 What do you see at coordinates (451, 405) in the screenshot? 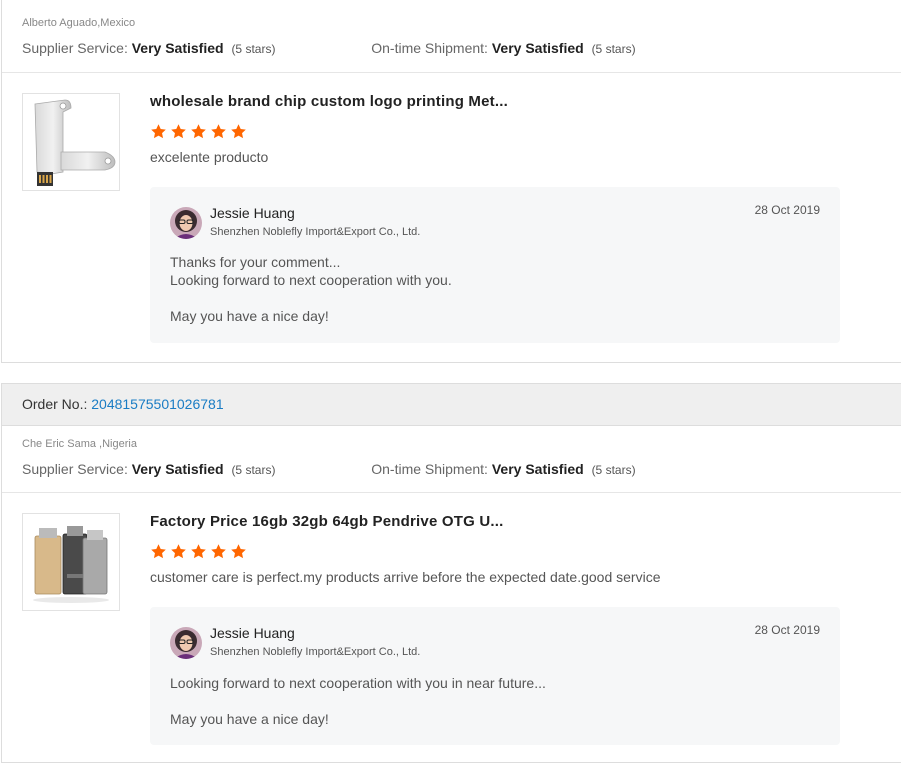
I see `order-bar: Order No.: 20481575501026781` at bounding box center [451, 405].